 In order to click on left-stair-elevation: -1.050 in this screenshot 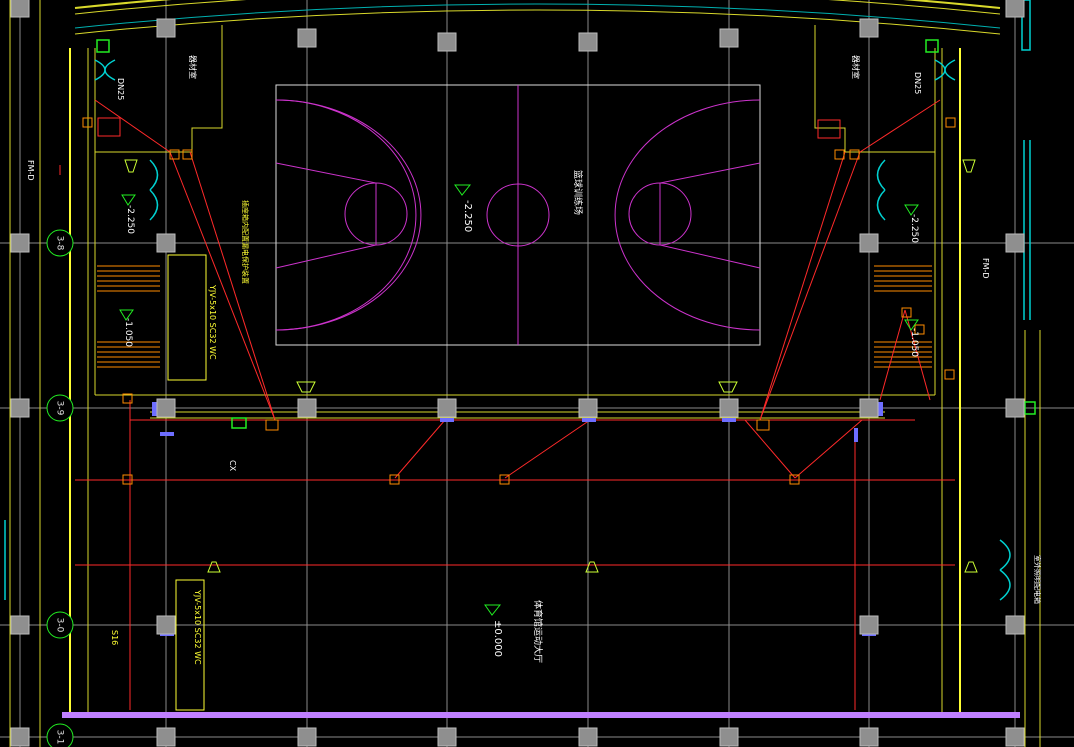, I will do `click(128, 332)`.